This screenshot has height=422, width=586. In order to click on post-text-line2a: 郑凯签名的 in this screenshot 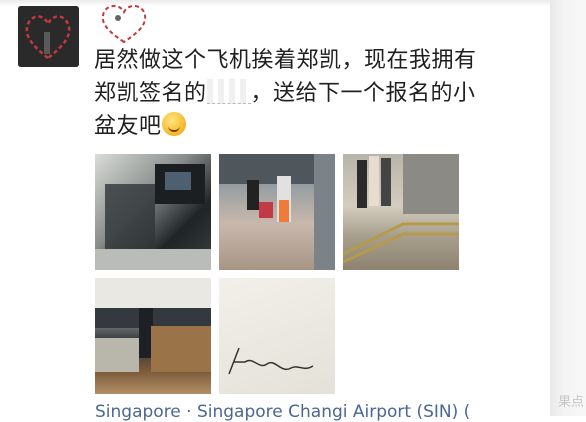, I will do `click(150, 93)`.